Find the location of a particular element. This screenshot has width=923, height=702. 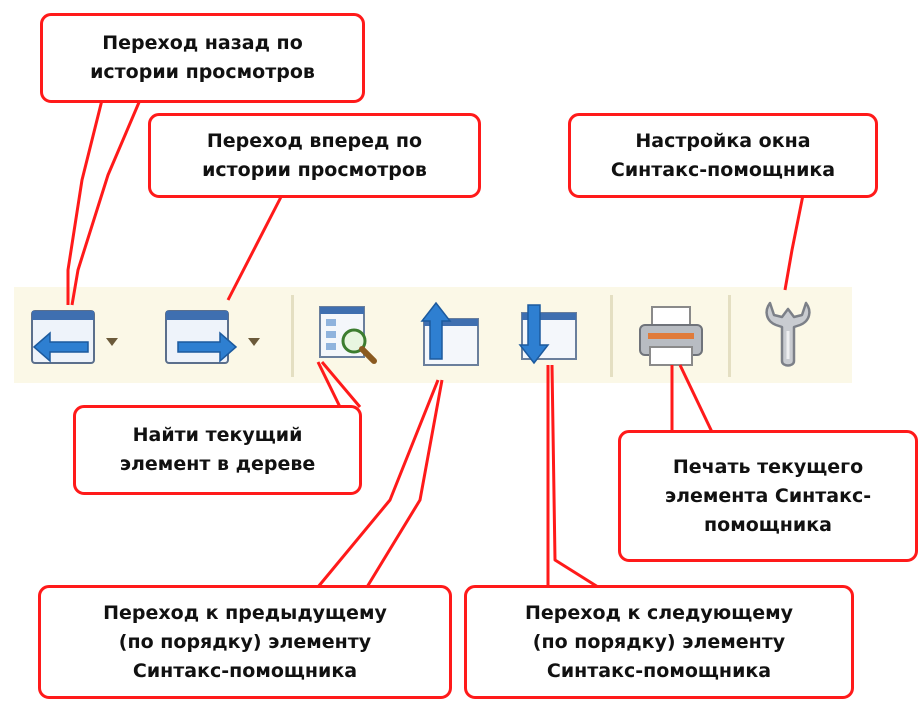

forward-callout: Переход вперед по истории просмотров is located at coordinates (314, 155).